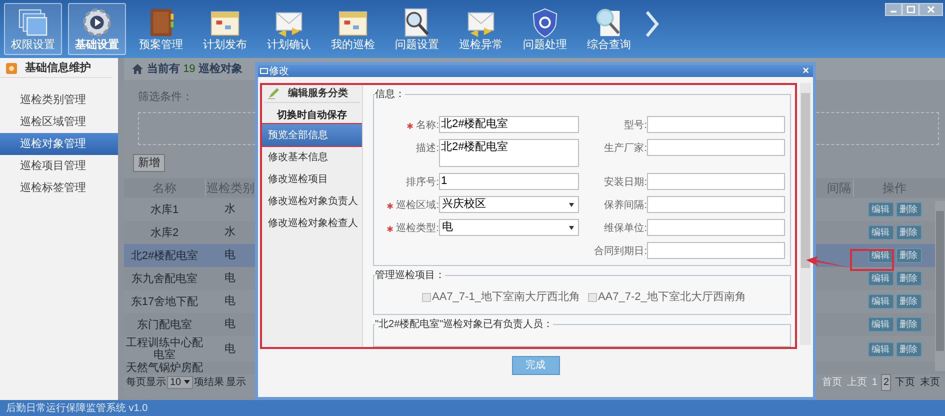 This screenshot has height=416, width=945. Describe the element at coordinates (609, 29) in the screenshot. I see `toolbar-button: 综合查询` at that location.